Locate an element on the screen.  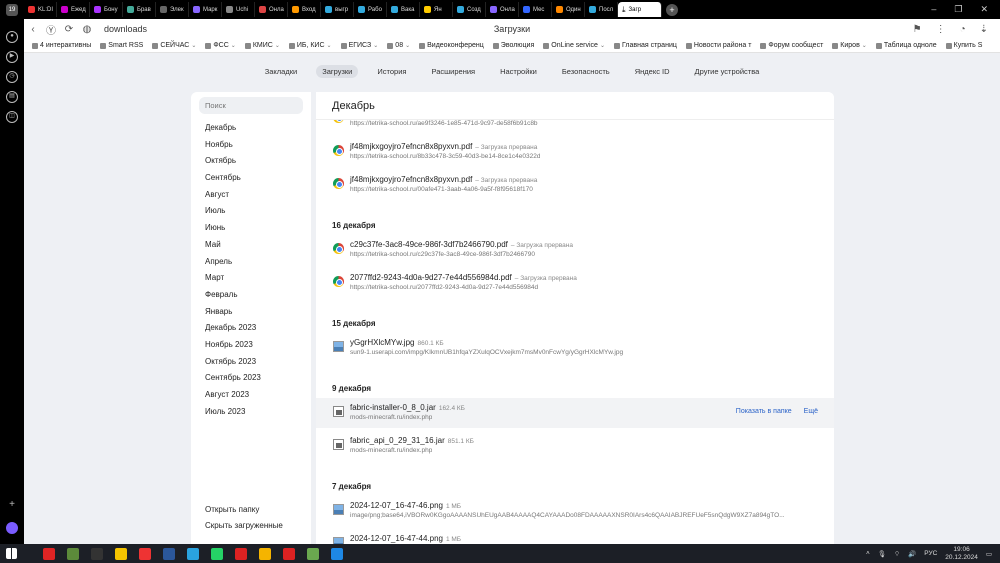
browser-tab: Вака is located at coordinates (403, 9).